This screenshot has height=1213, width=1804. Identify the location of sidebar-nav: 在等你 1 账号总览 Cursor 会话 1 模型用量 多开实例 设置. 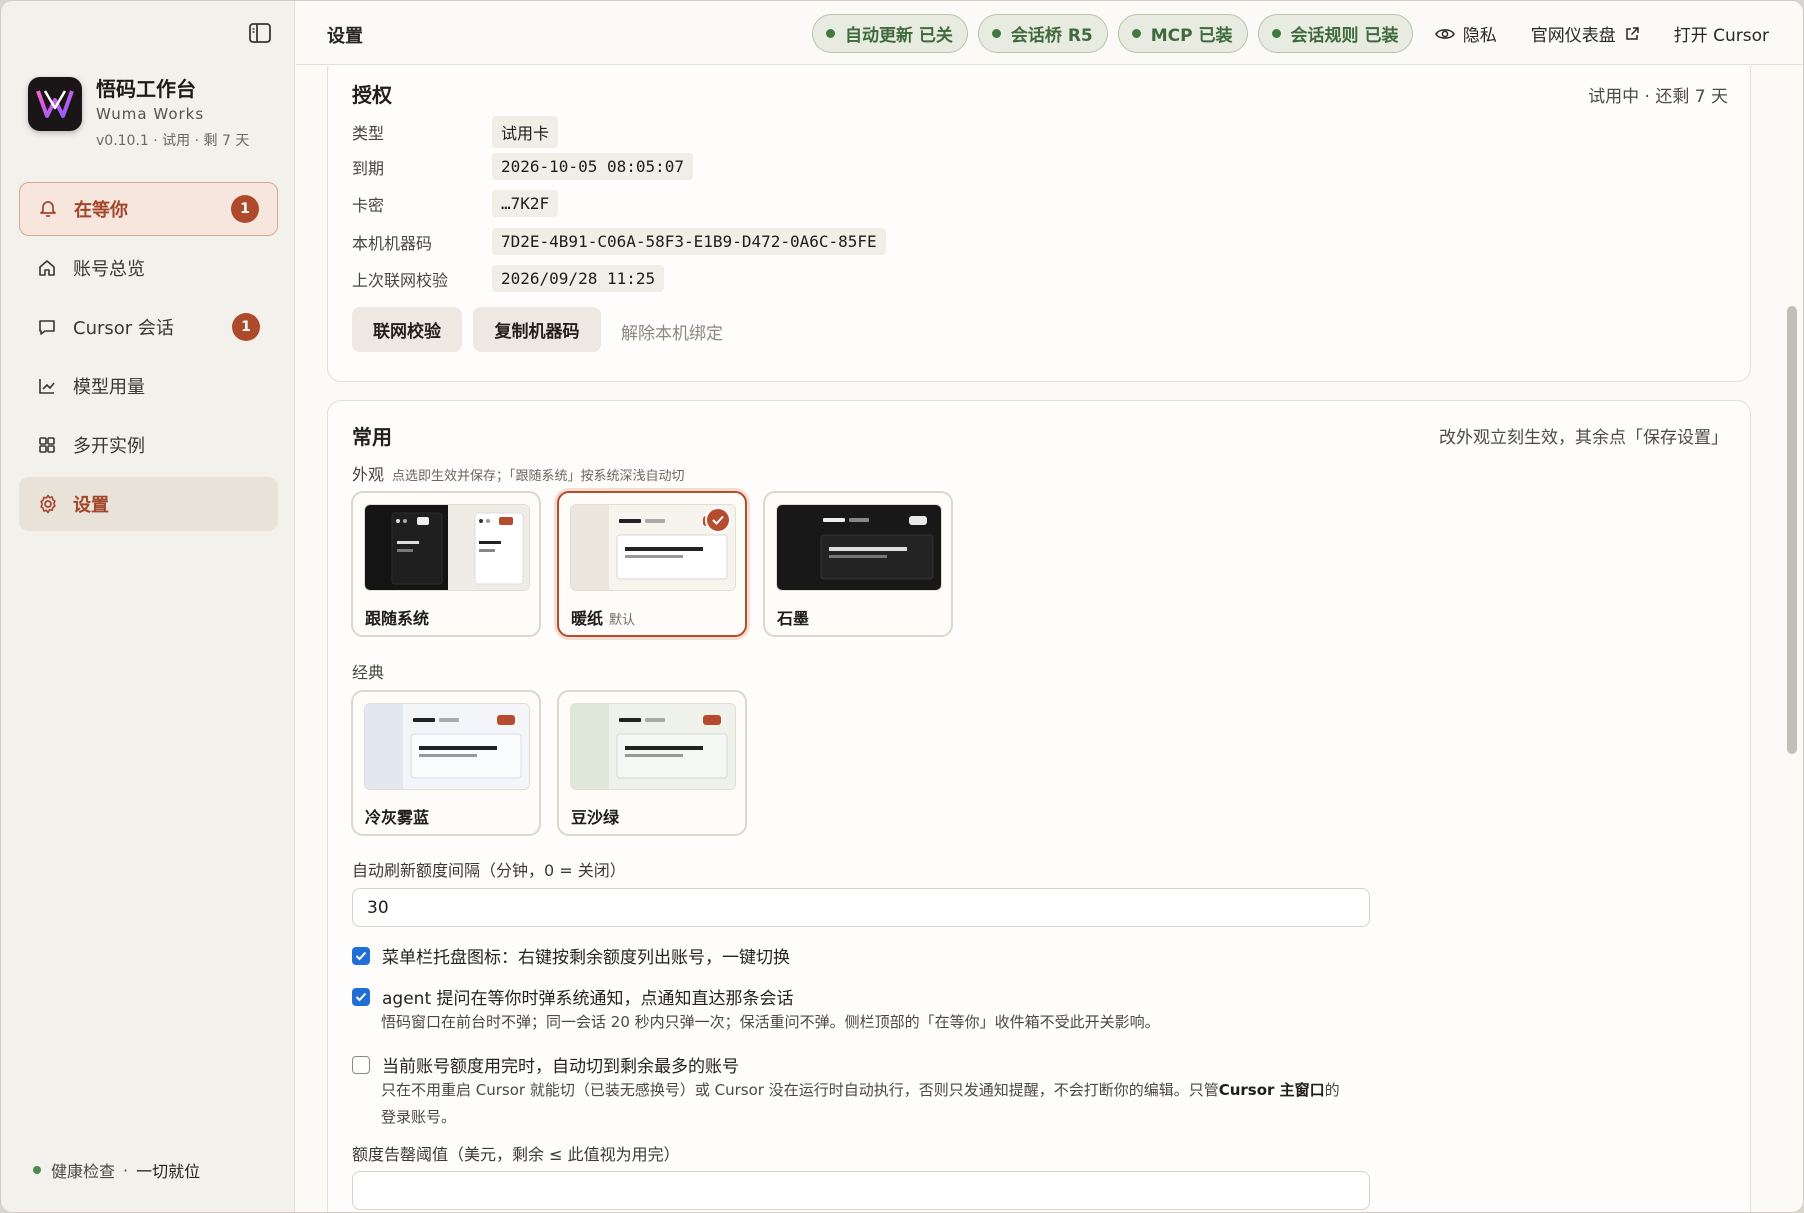
(148, 359).